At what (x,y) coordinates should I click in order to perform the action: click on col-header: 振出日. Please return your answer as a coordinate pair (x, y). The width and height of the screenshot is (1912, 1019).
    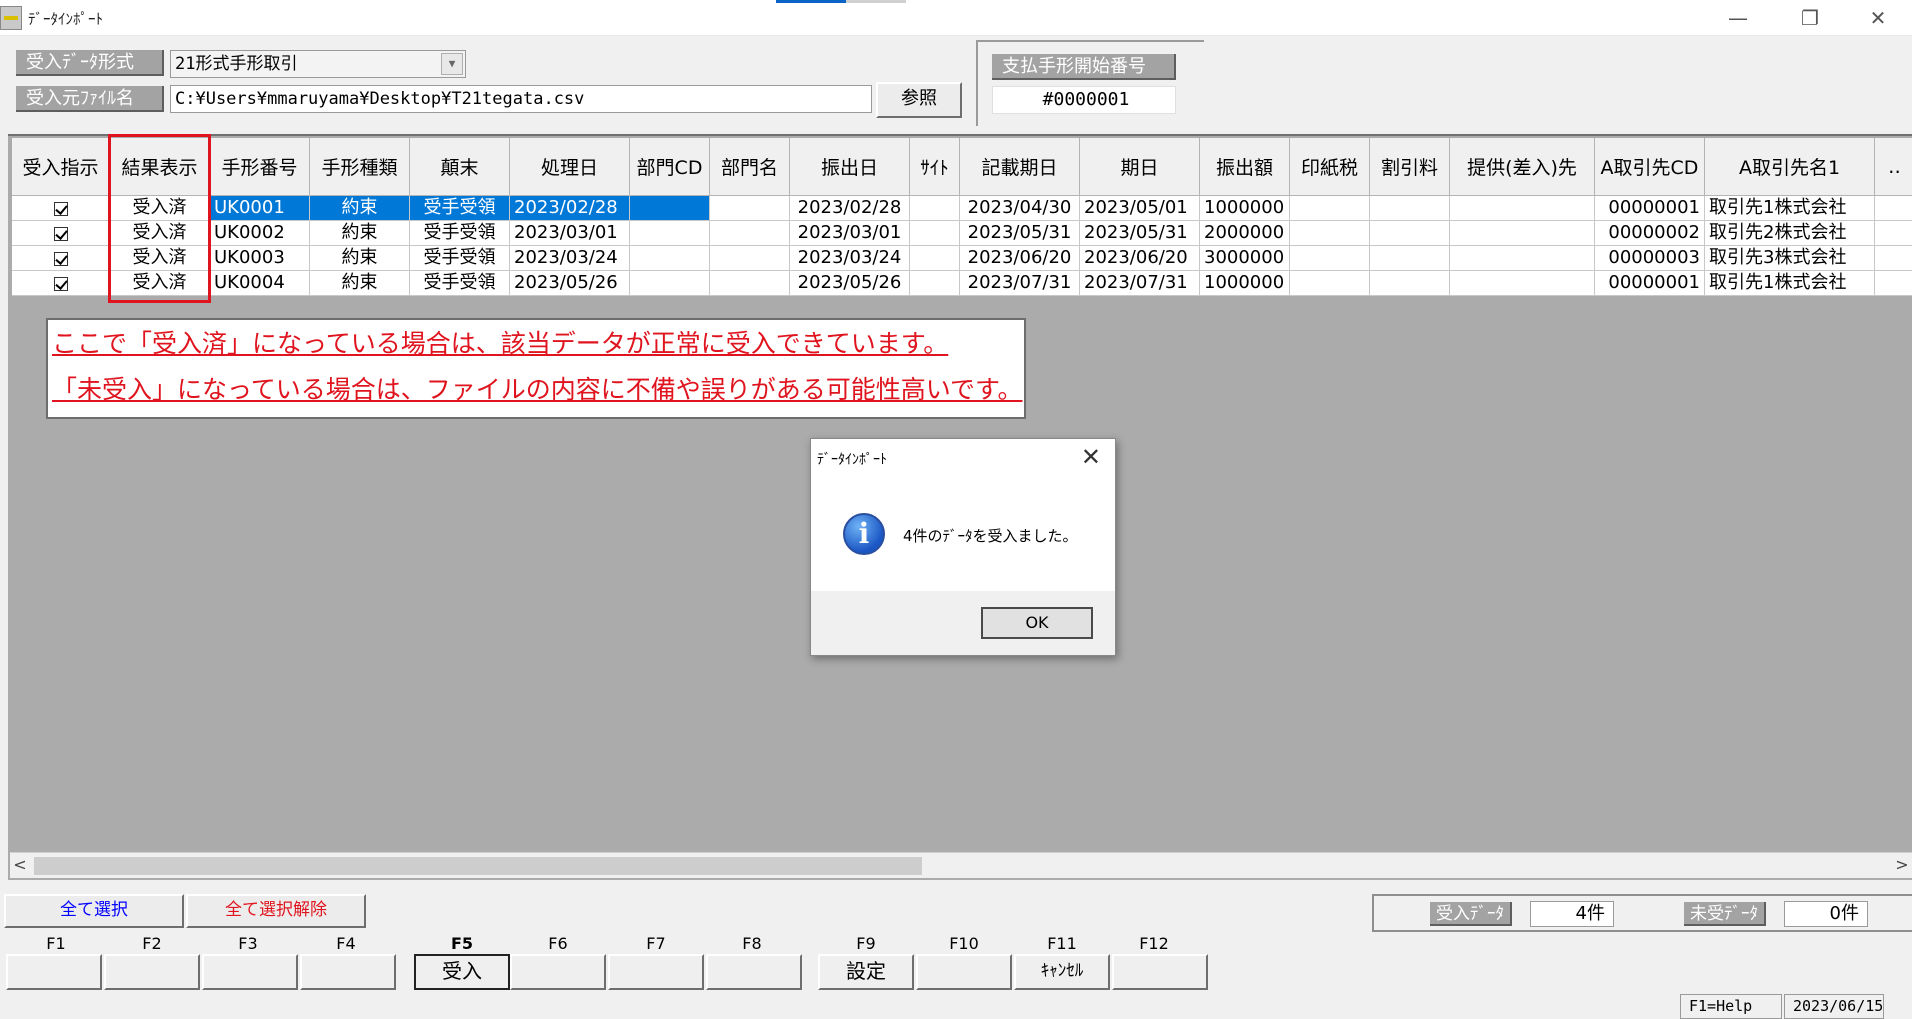
    Looking at the image, I should click on (850, 167).